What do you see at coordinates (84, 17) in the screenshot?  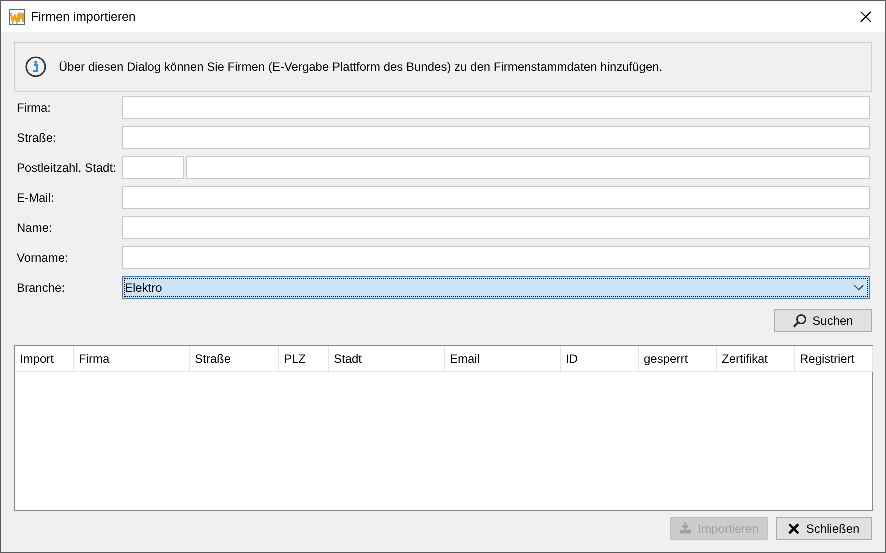 I see `window-title: Firmen importieren` at bounding box center [84, 17].